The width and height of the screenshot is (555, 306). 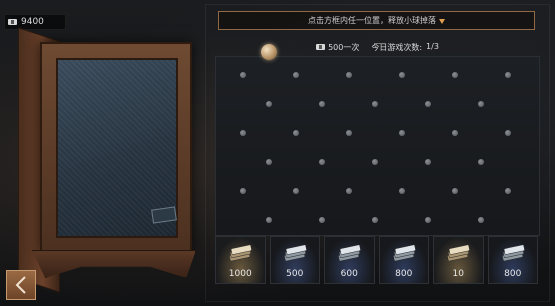 I want to click on cabinet-base, so click(x=114, y=264).